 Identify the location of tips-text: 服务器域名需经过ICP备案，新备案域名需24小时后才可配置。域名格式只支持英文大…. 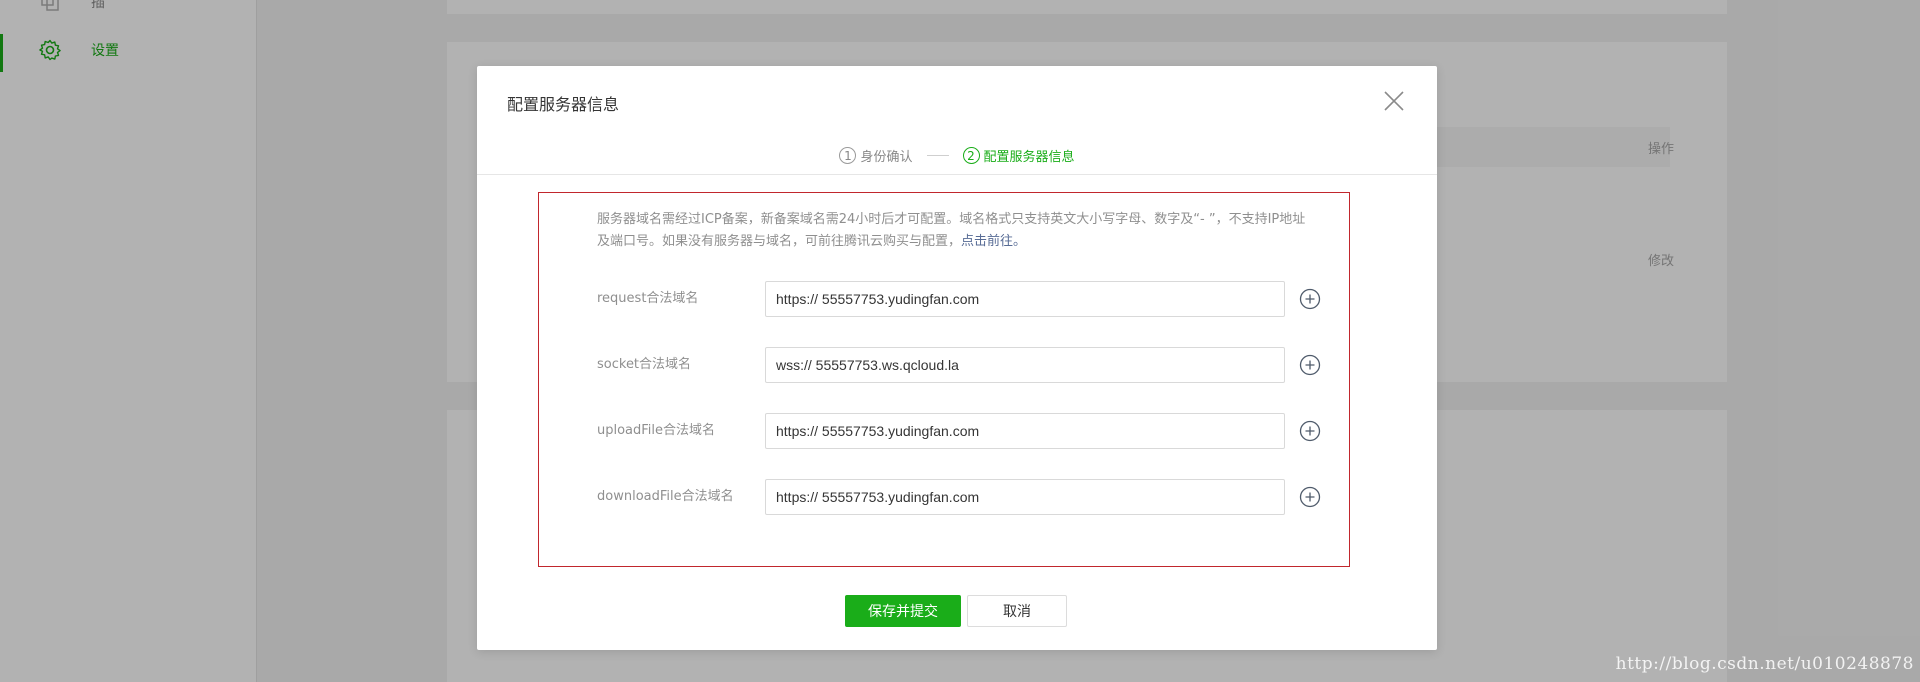
(951, 230).